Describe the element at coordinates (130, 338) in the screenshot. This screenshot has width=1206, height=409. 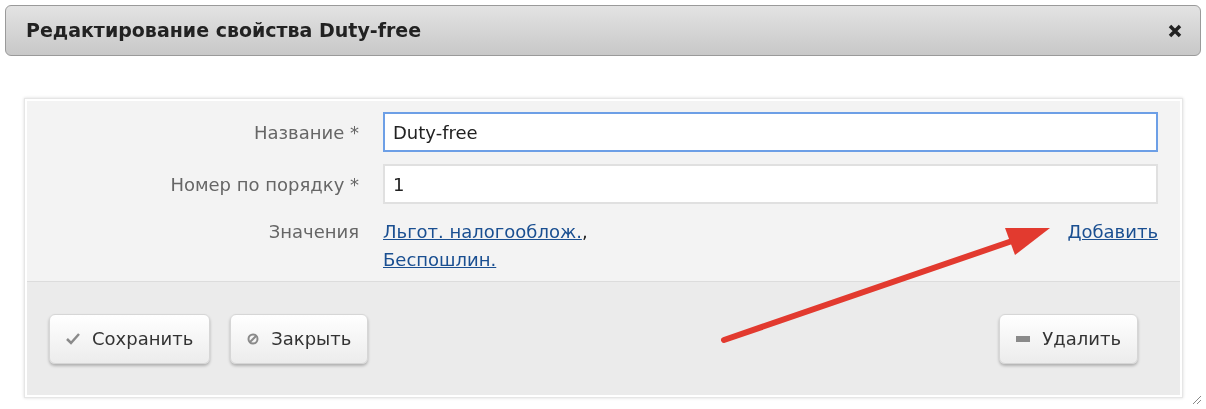
I see `save-button: Сохранить` at that location.